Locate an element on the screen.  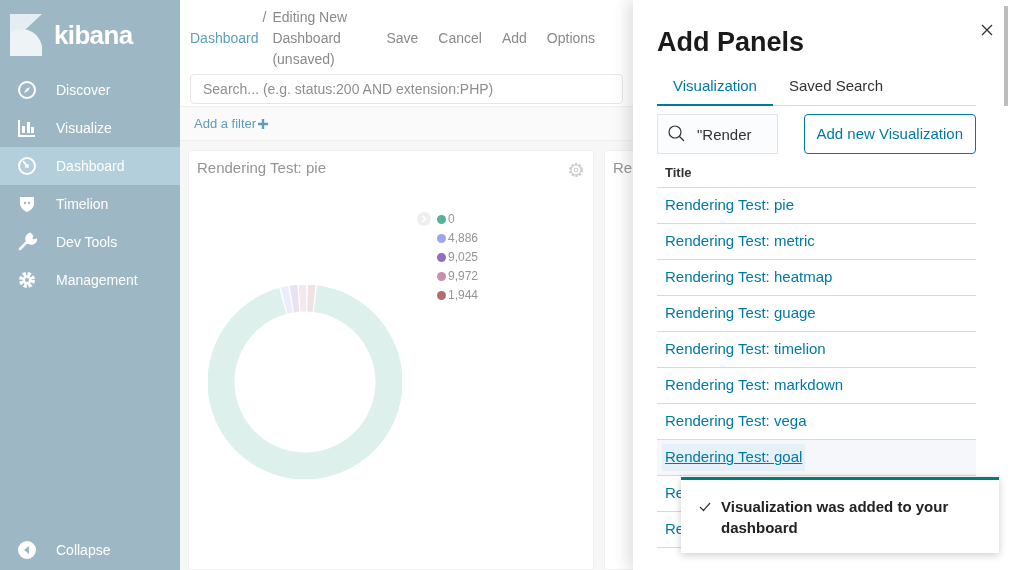
visualization-link: Rendering Test: pie is located at coordinates (729, 205).